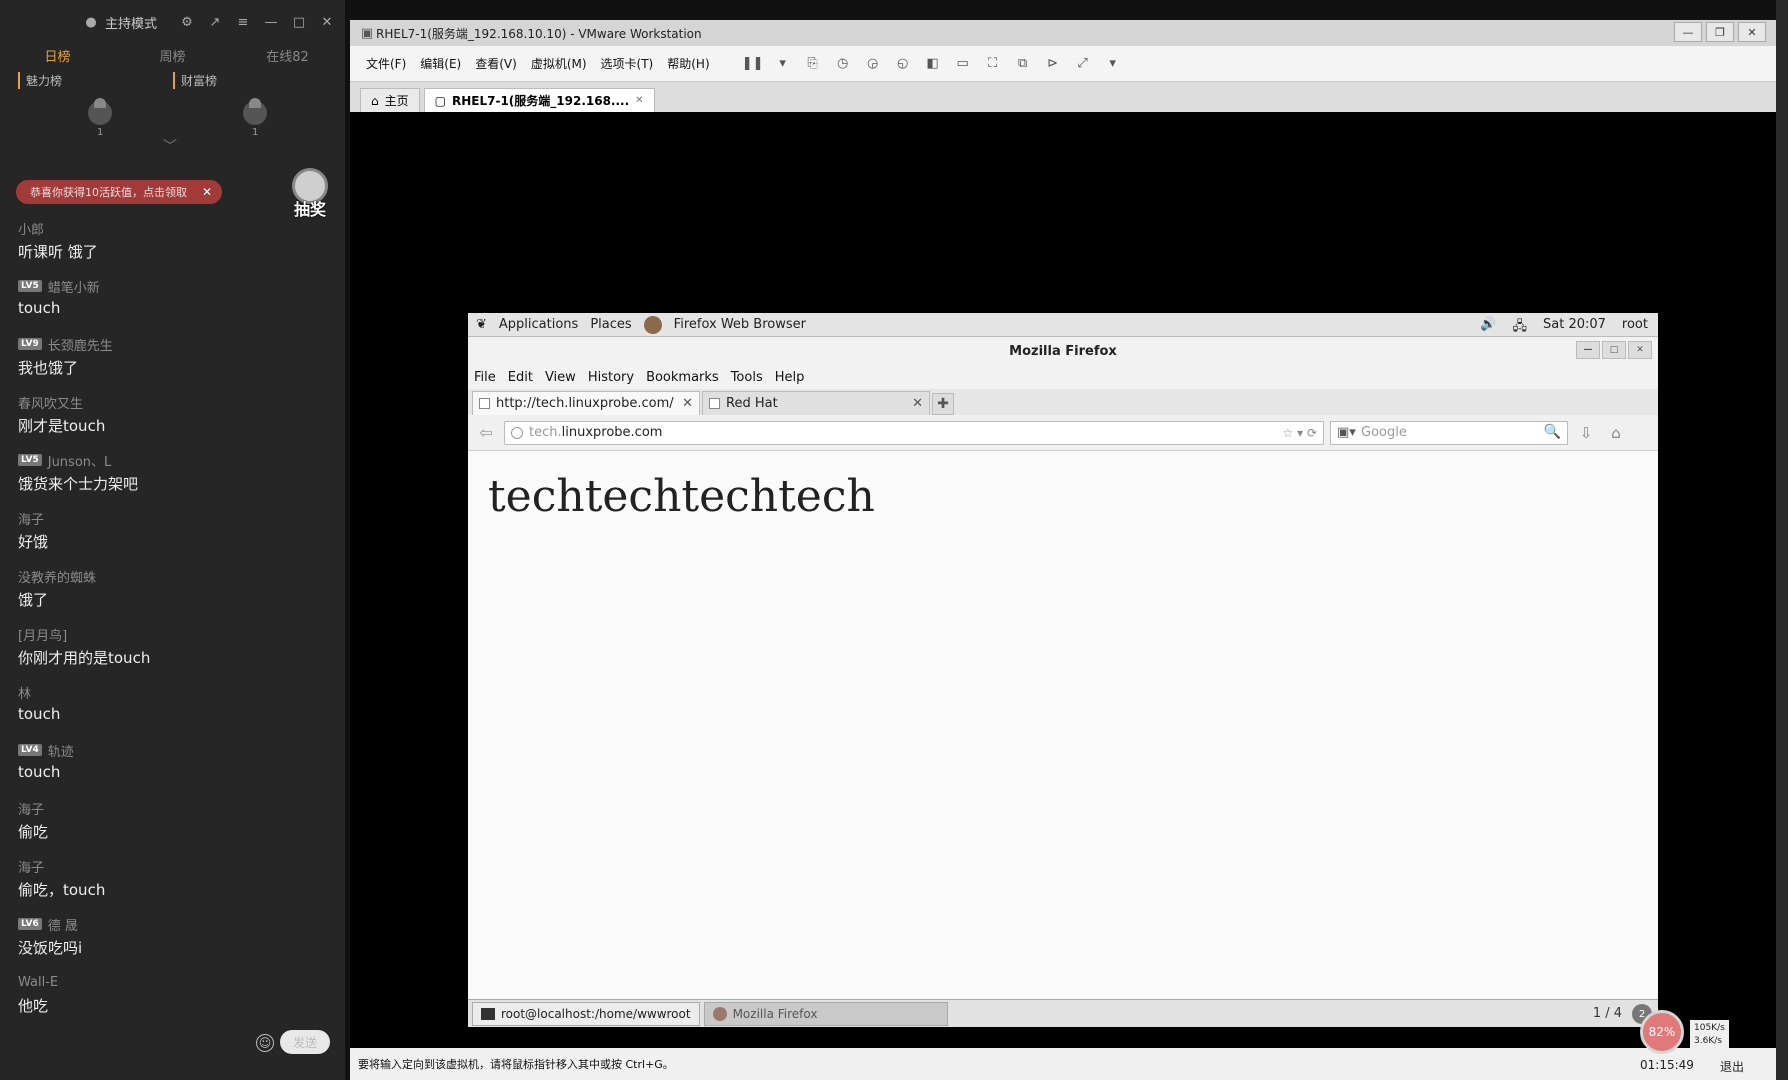  What do you see at coordinates (627, 63) in the screenshot?
I see `menu-tabs: 选项卡(T)` at bounding box center [627, 63].